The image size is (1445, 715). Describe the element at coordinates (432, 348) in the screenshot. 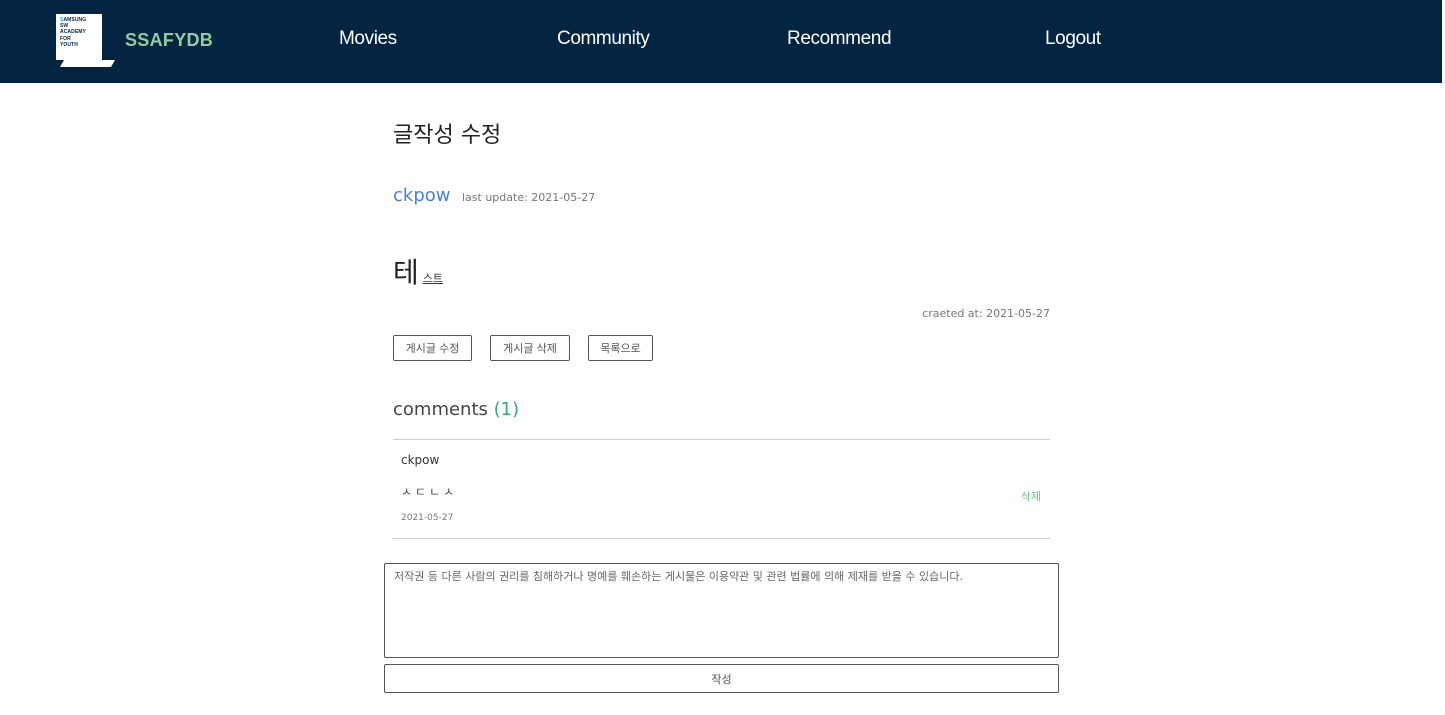

I see `edit-post-button: 게시글 수정` at that location.